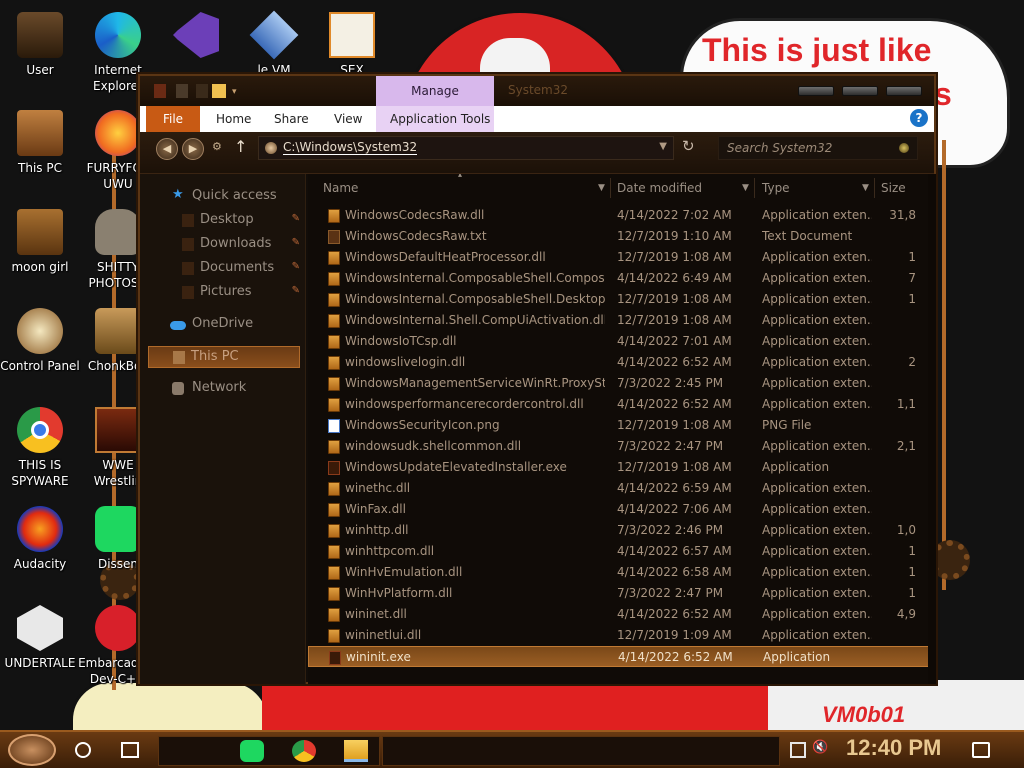  Describe the element at coordinates (215, 356) in the screenshot. I see `nav-label: This PC` at that location.